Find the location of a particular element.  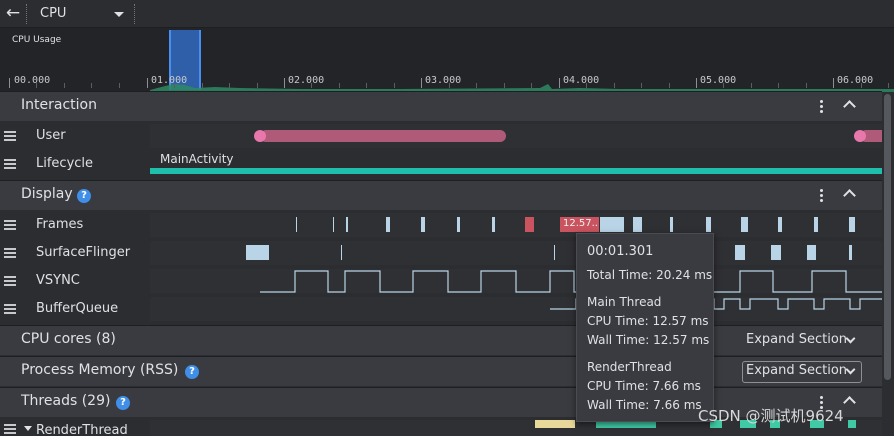

cpu-profiler-select: CPU is located at coordinates (82, 14).